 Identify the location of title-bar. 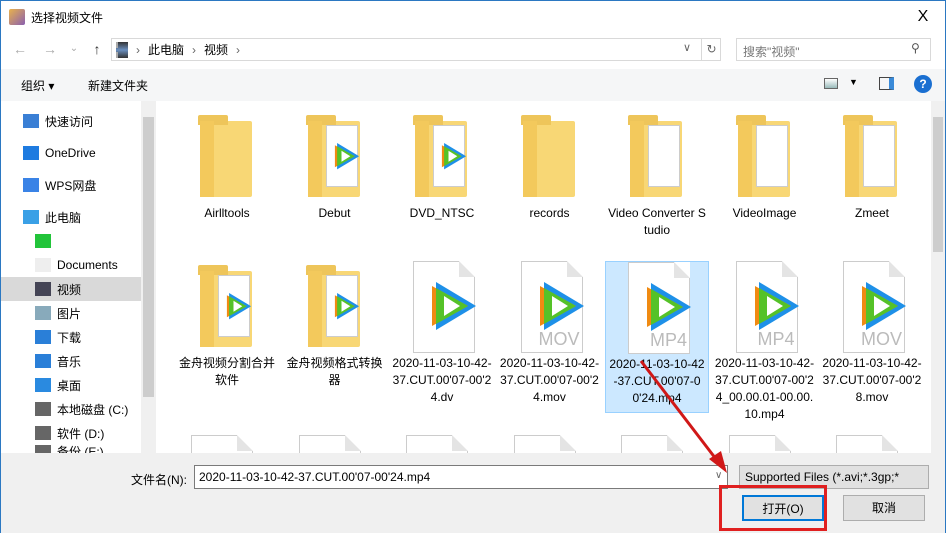
(473, 17).